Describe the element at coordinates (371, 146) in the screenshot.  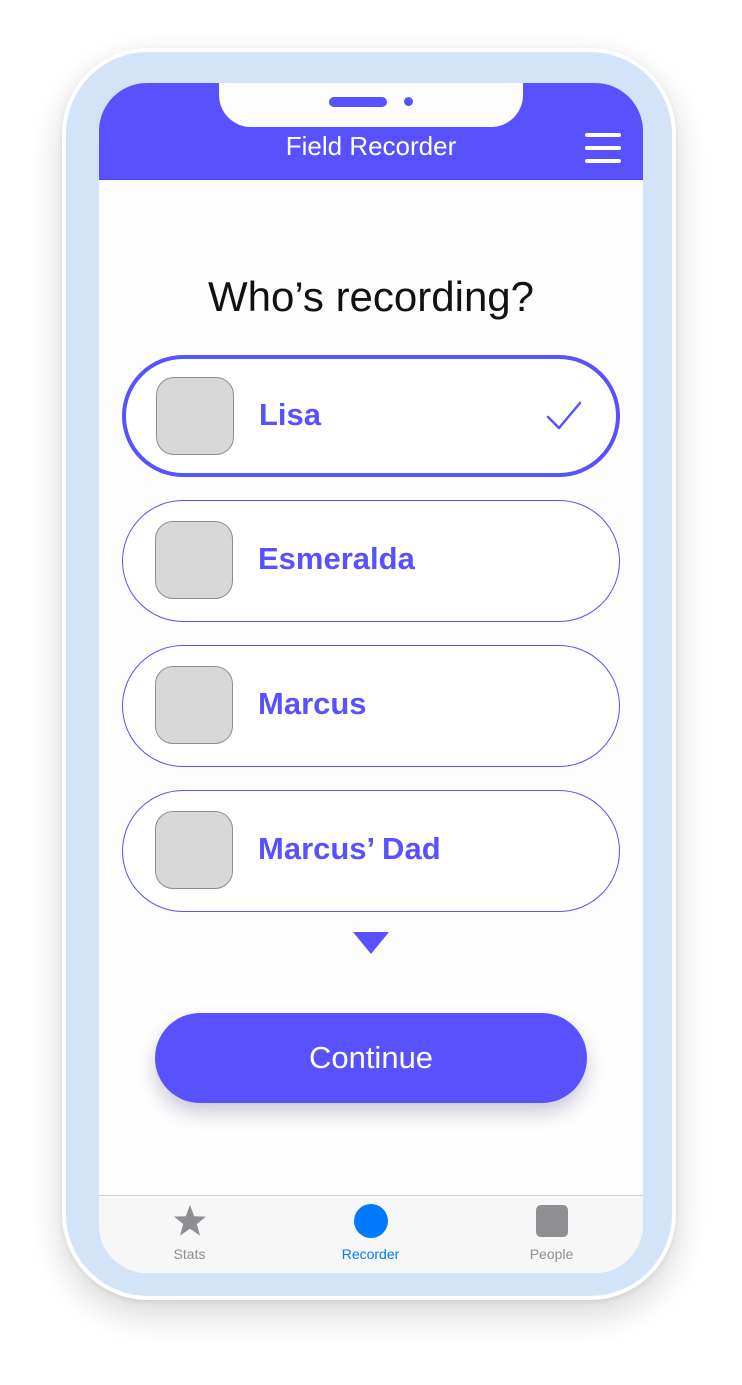
I see `app-title: Field Recorder` at that location.